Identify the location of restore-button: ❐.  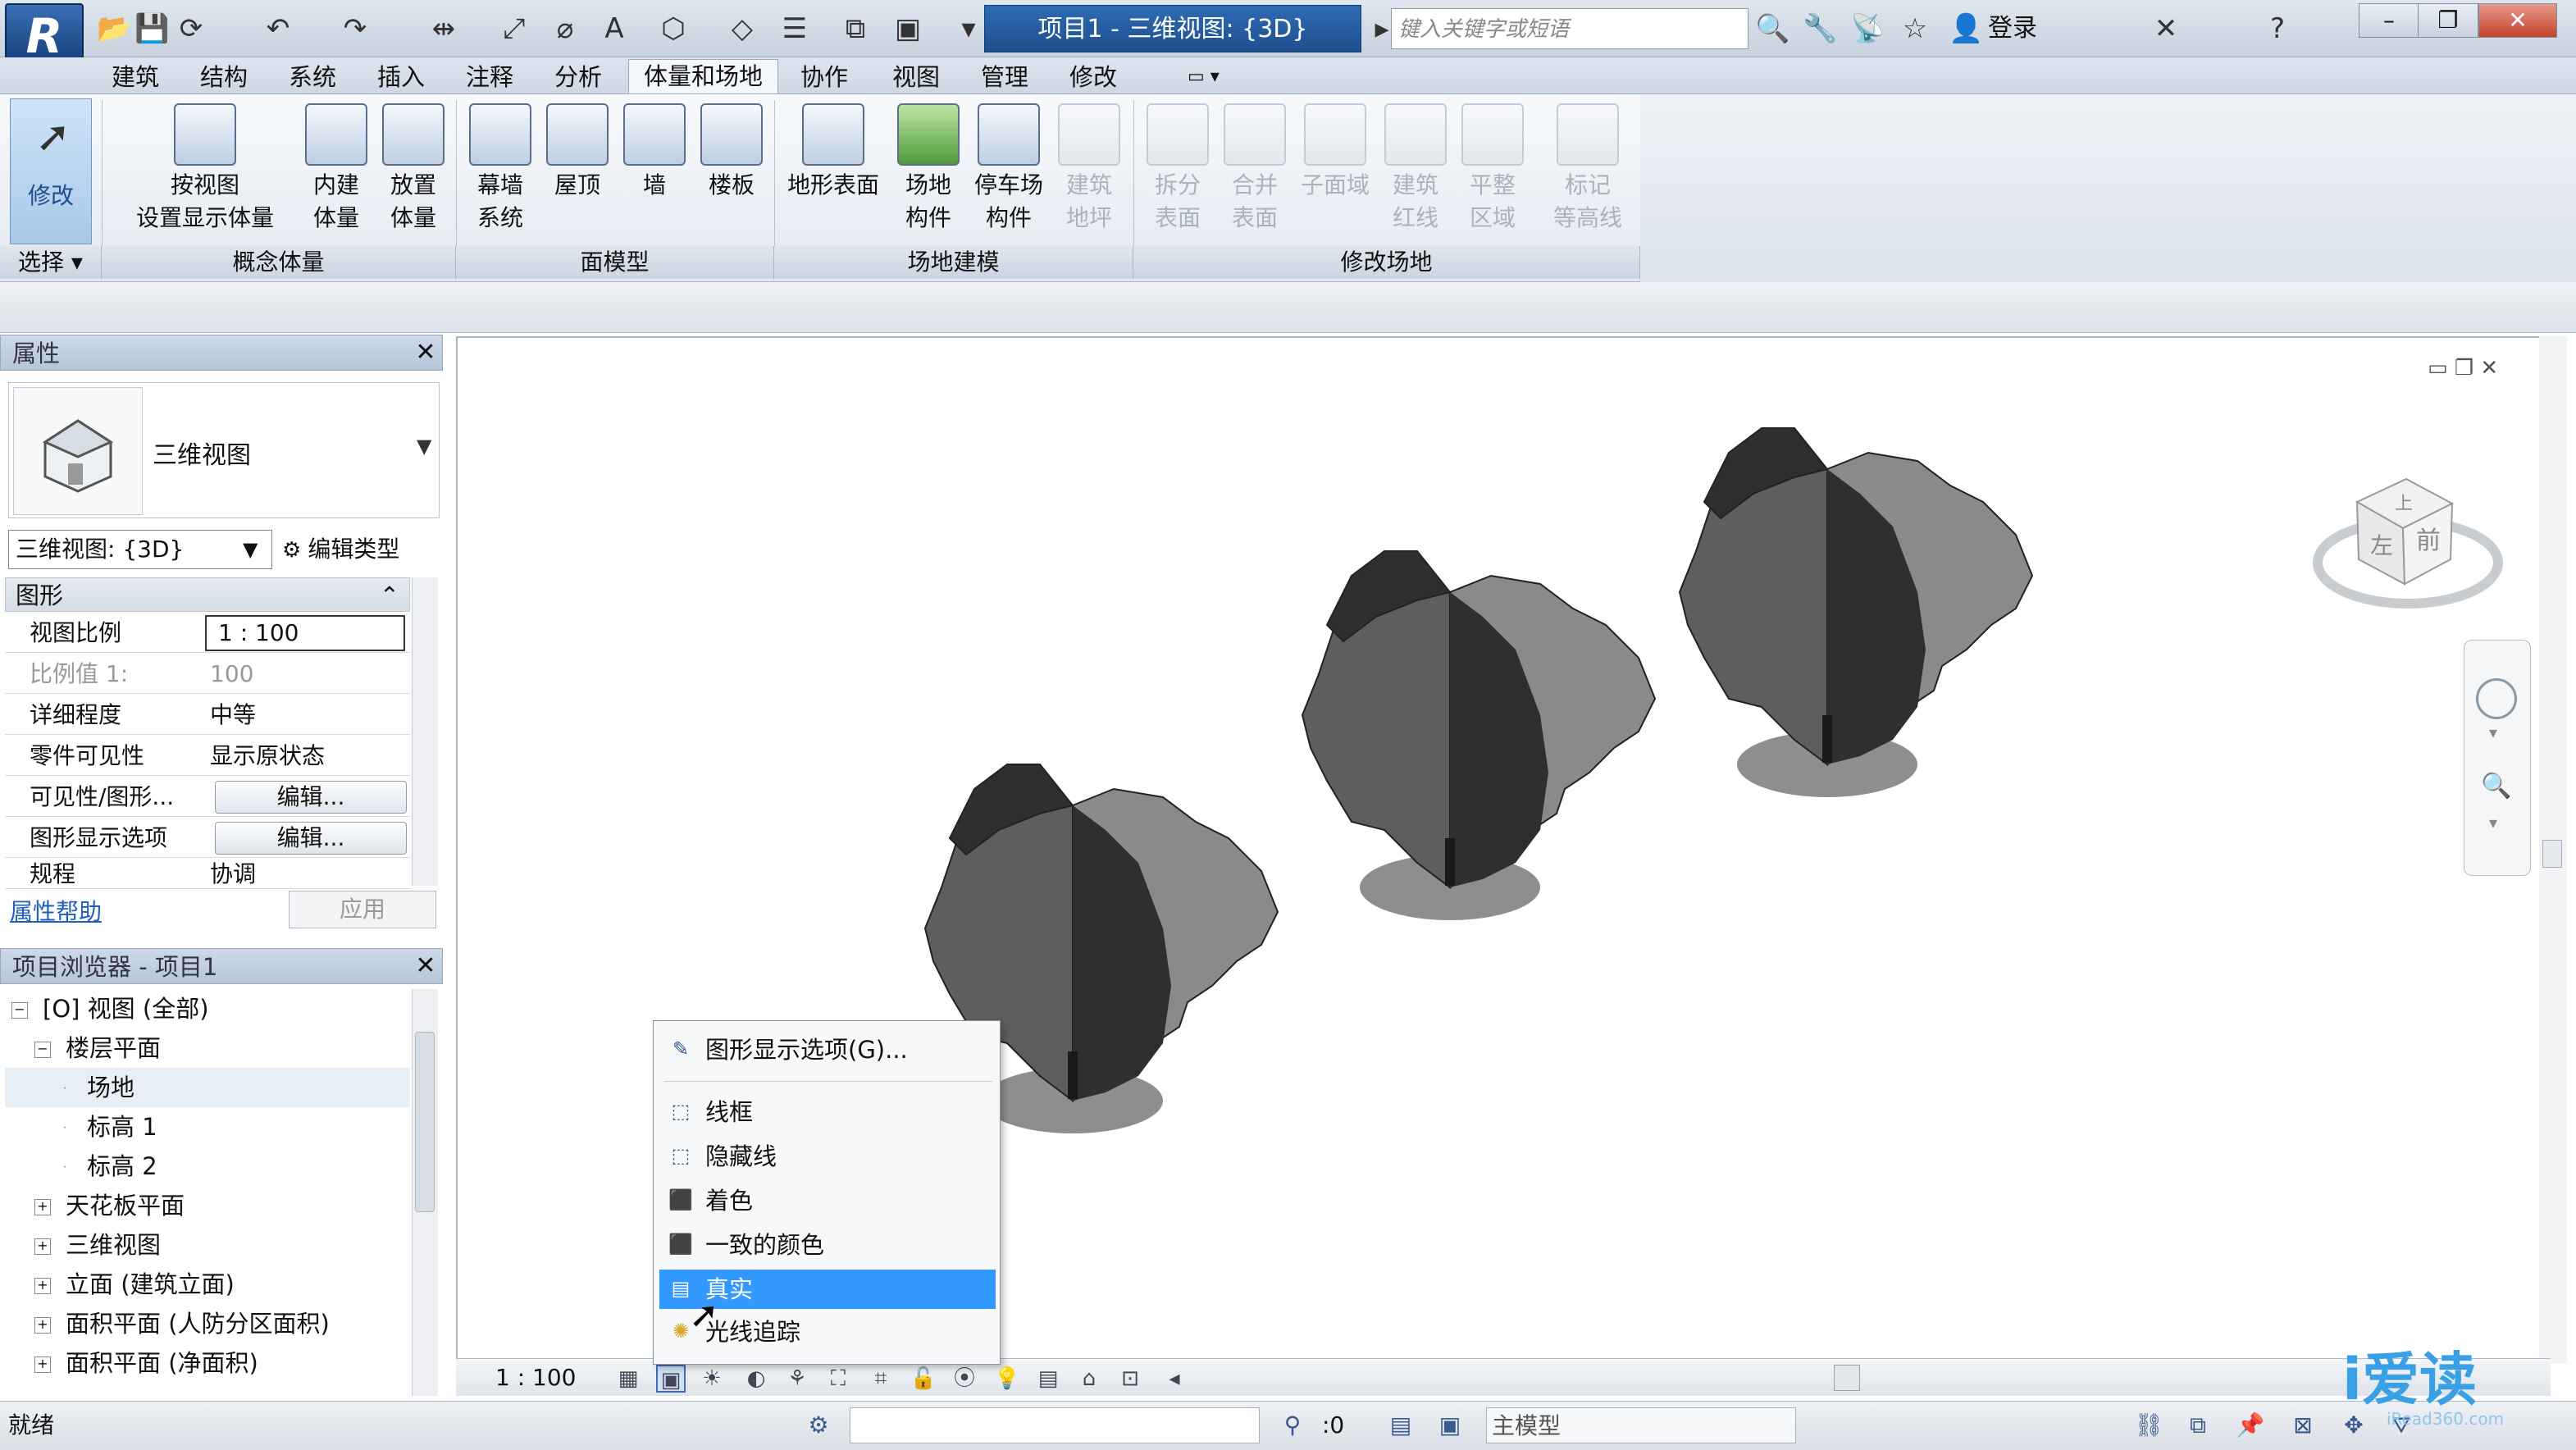
(2448, 20).